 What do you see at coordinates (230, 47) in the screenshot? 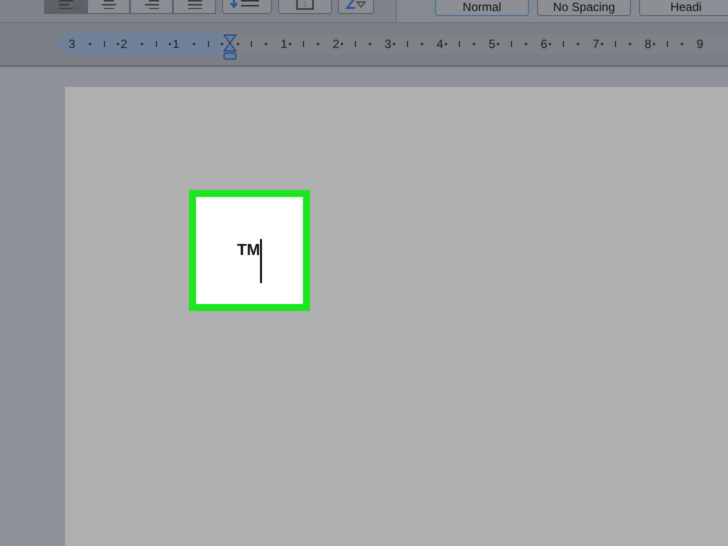
I see `indent-marker-icon` at bounding box center [230, 47].